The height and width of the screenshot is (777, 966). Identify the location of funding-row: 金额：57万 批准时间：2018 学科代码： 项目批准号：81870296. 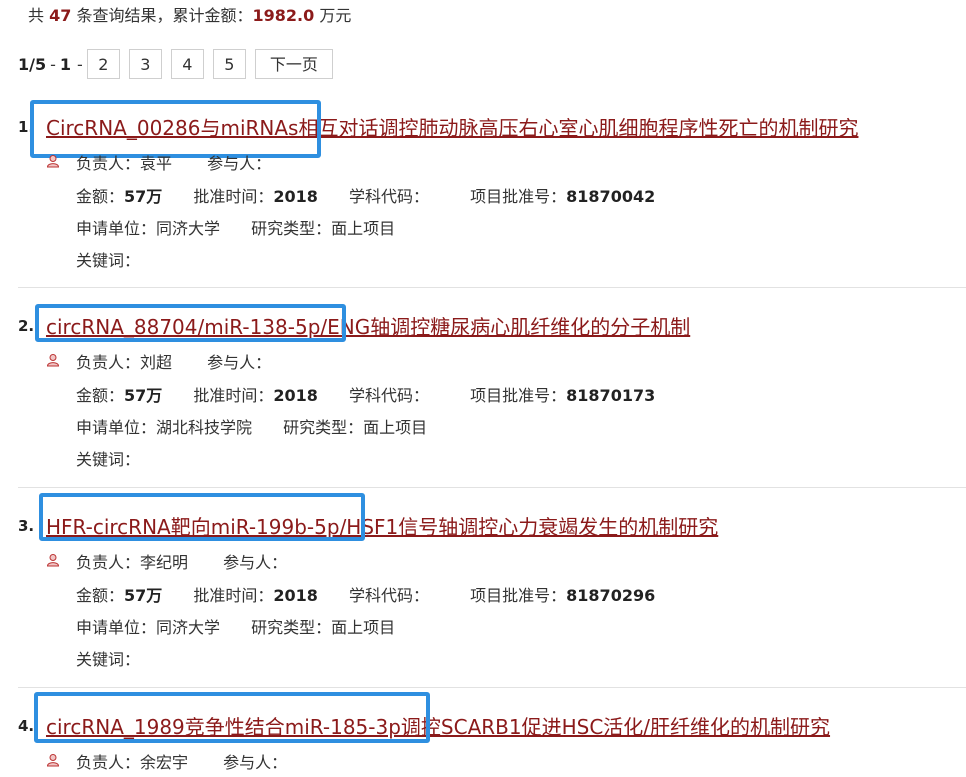
(366, 595).